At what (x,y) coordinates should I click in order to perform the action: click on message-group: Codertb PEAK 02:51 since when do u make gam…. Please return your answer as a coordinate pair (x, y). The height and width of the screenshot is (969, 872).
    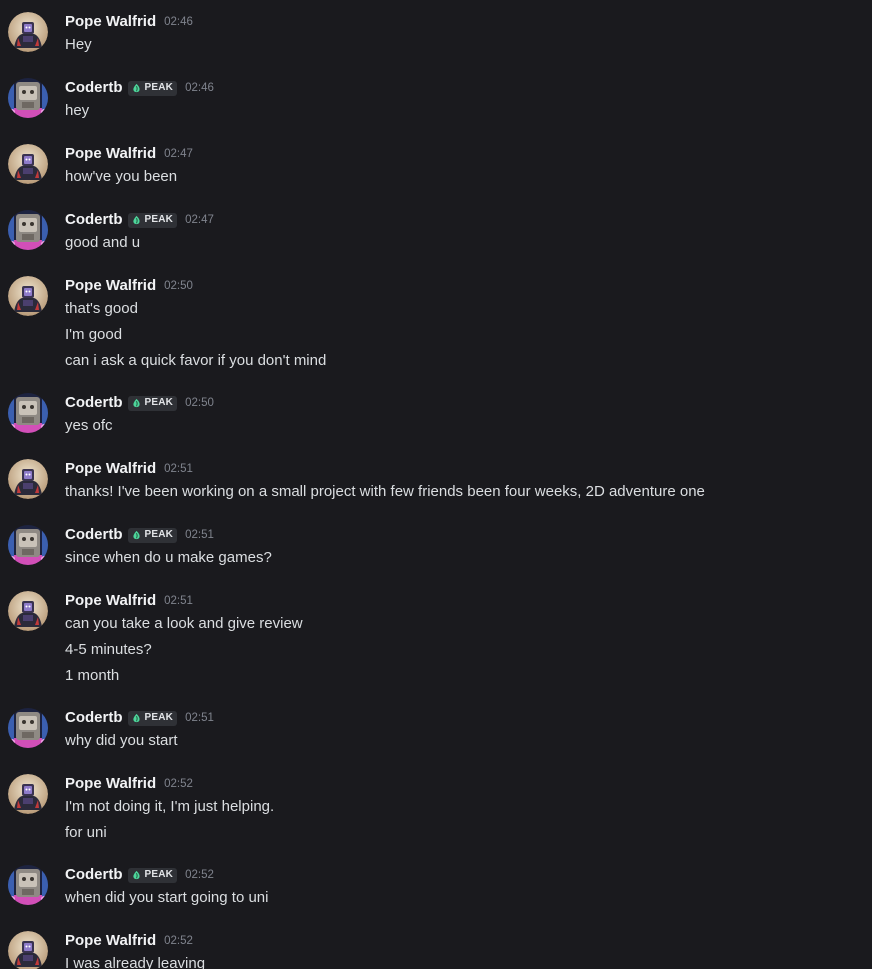
    Looking at the image, I should click on (436, 547).